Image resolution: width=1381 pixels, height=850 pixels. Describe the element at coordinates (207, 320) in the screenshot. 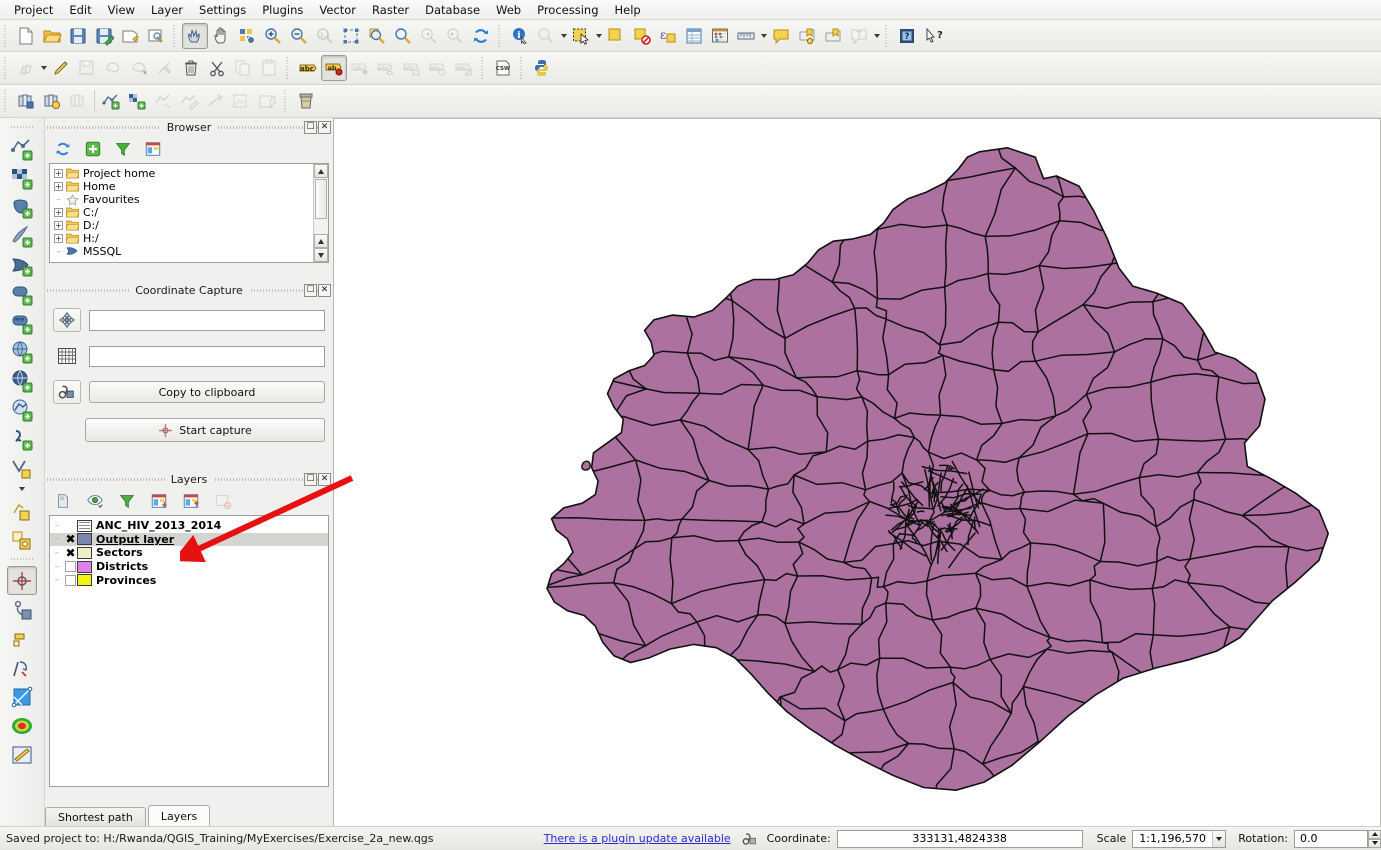

I see `canvas-crs-field` at that location.